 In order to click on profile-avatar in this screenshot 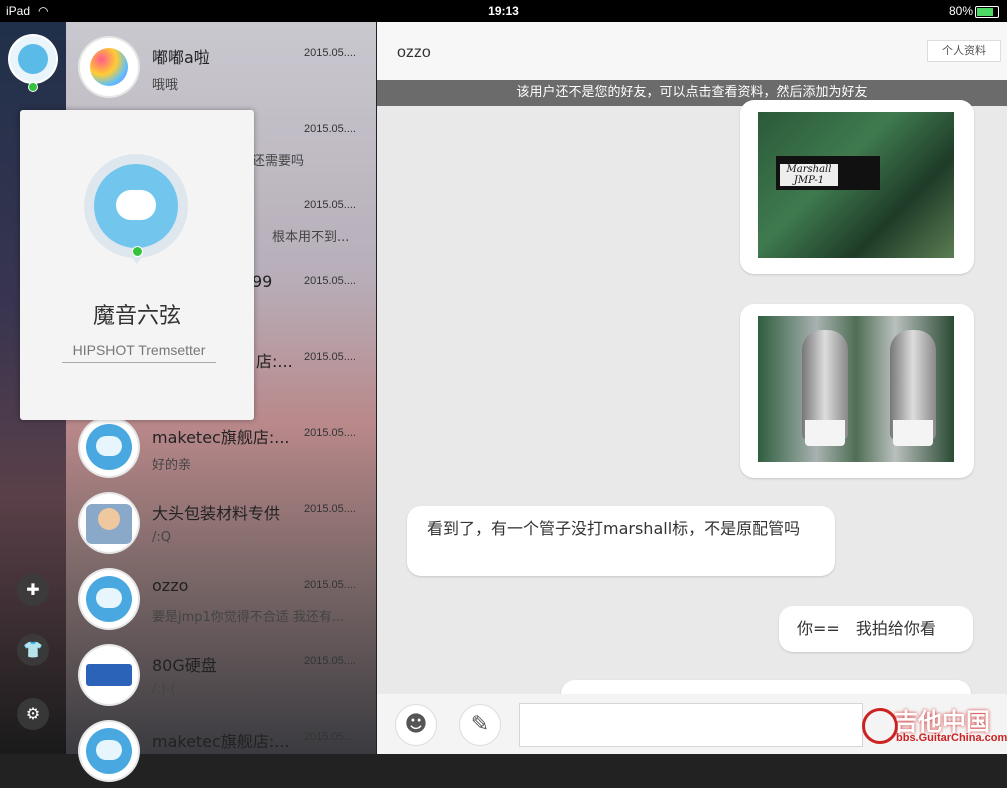, I will do `click(136, 206)`.